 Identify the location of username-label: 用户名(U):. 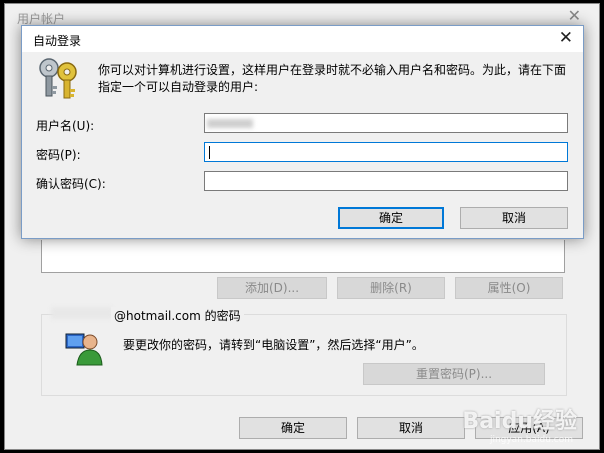
(65, 126).